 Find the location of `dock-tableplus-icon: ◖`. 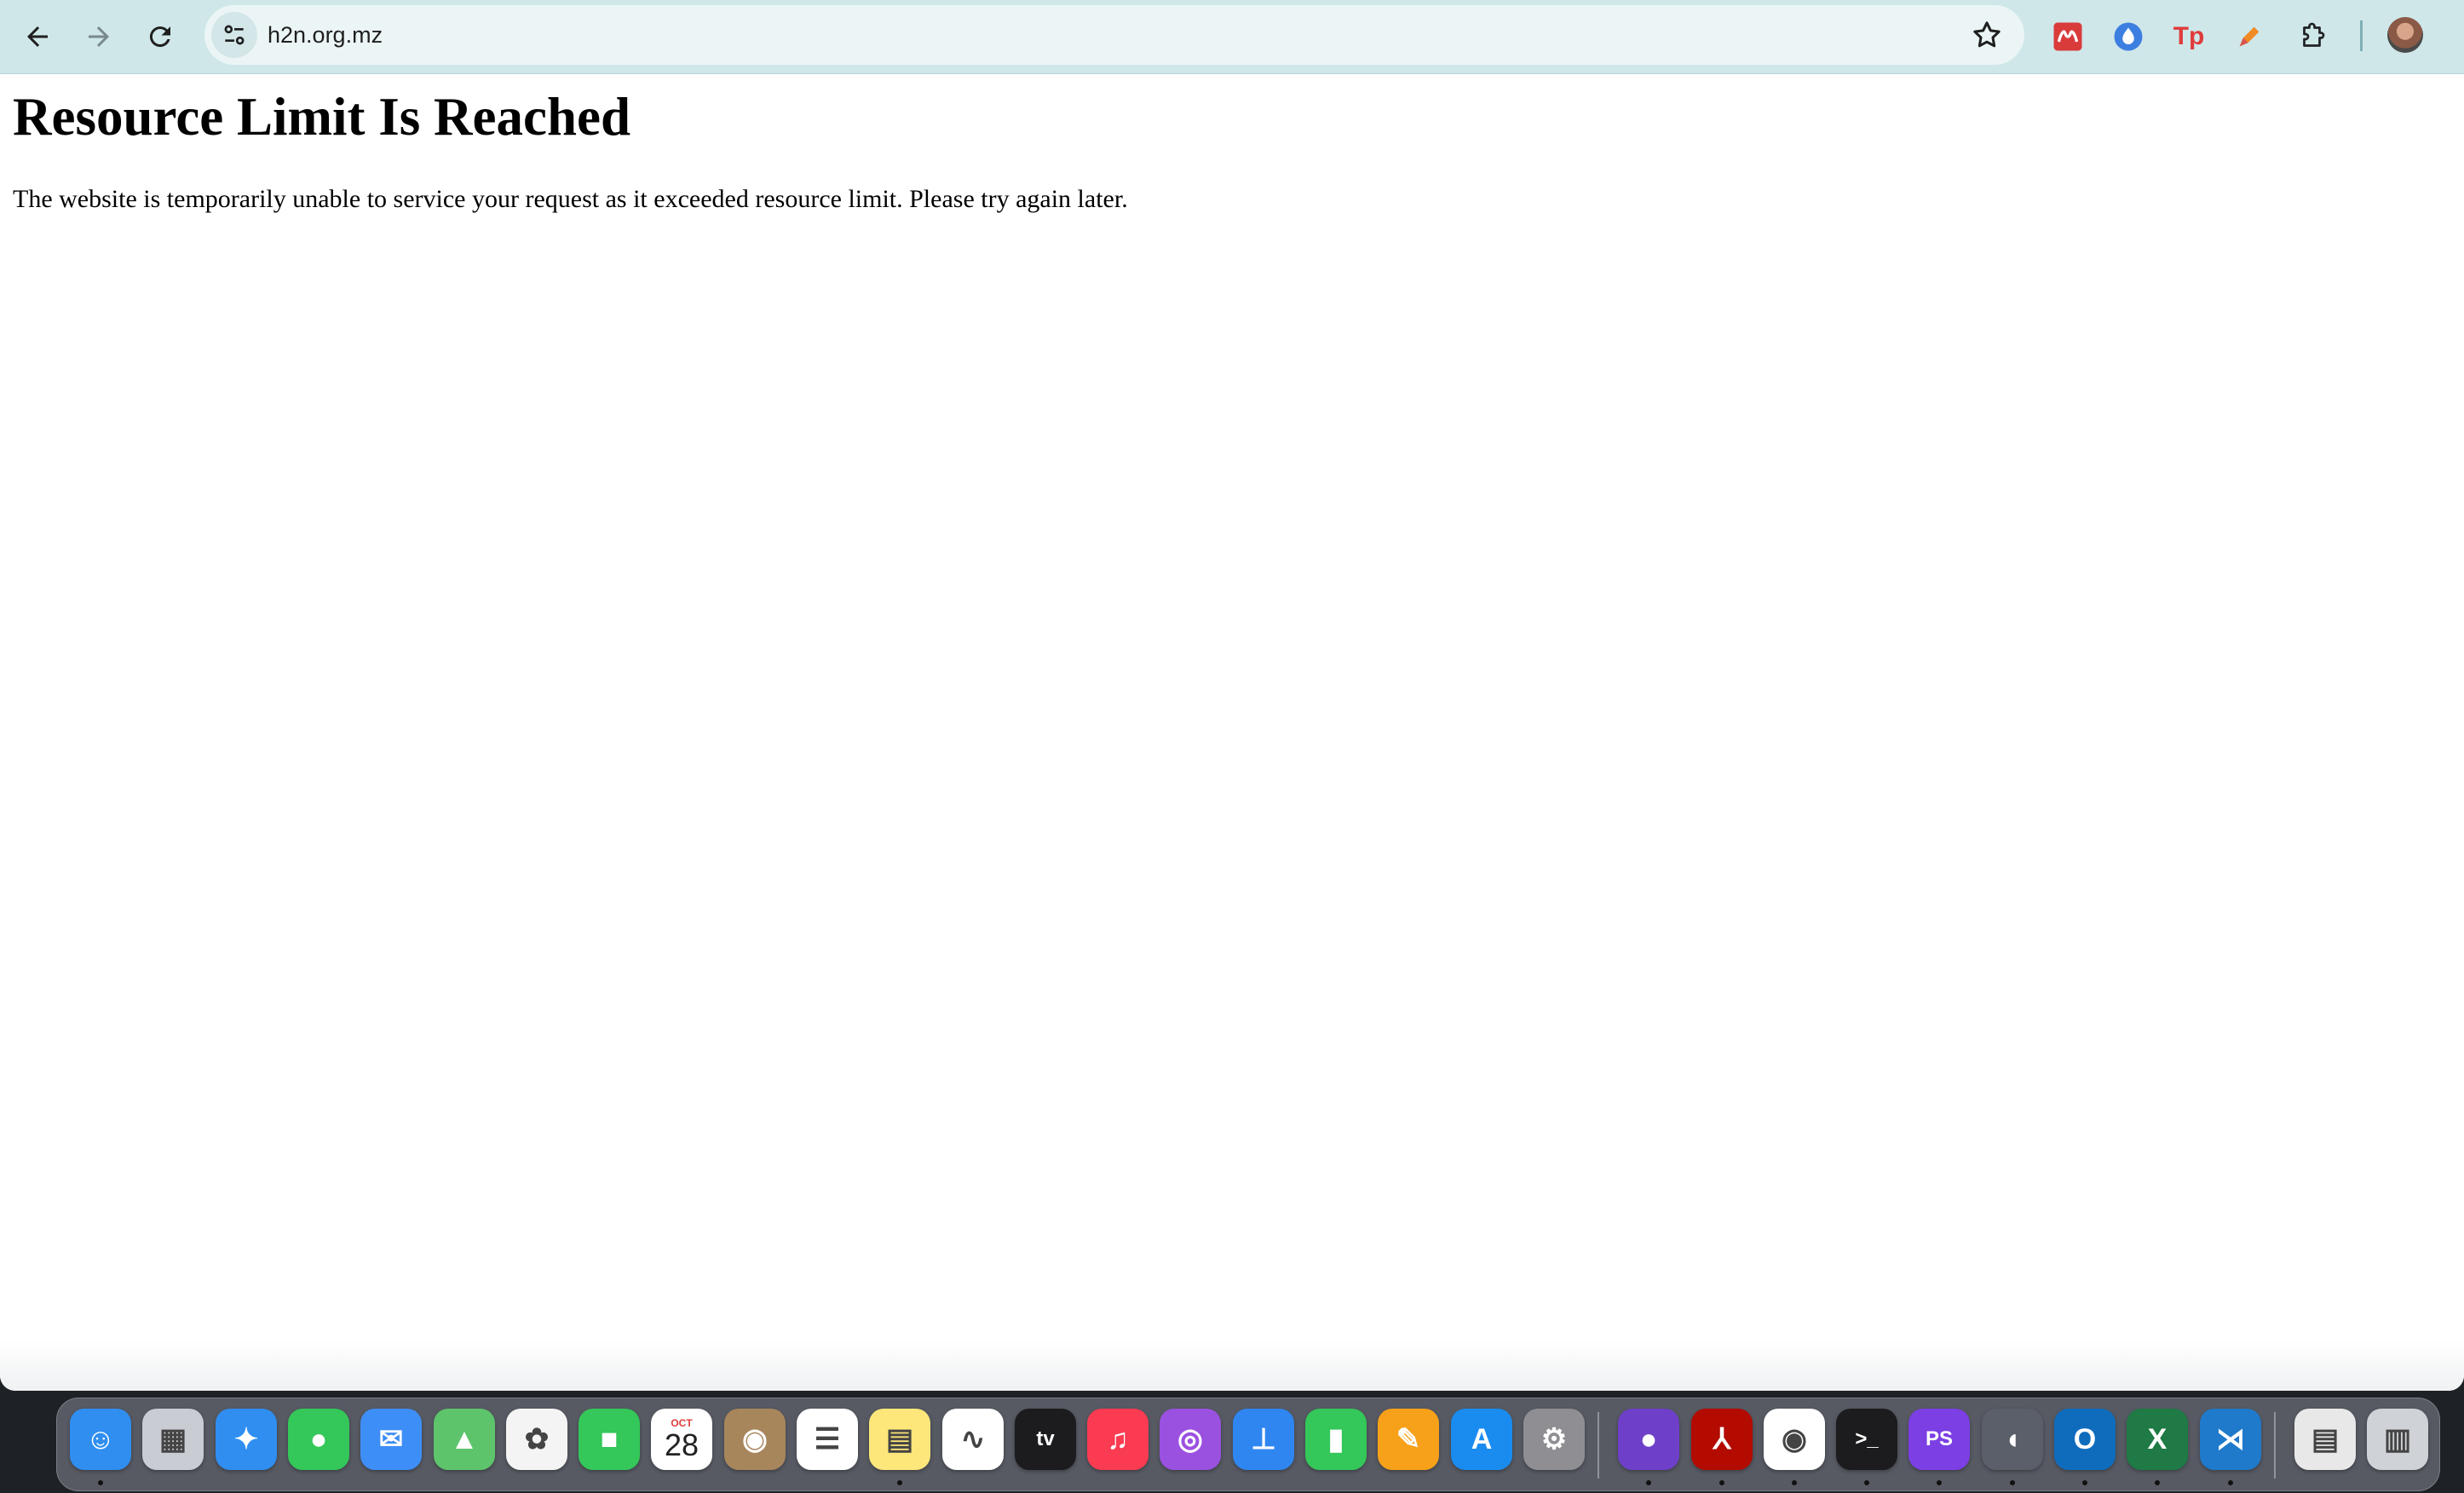

dock-tableplus-icon: ◖ is located at coordinates (2012, 1440).